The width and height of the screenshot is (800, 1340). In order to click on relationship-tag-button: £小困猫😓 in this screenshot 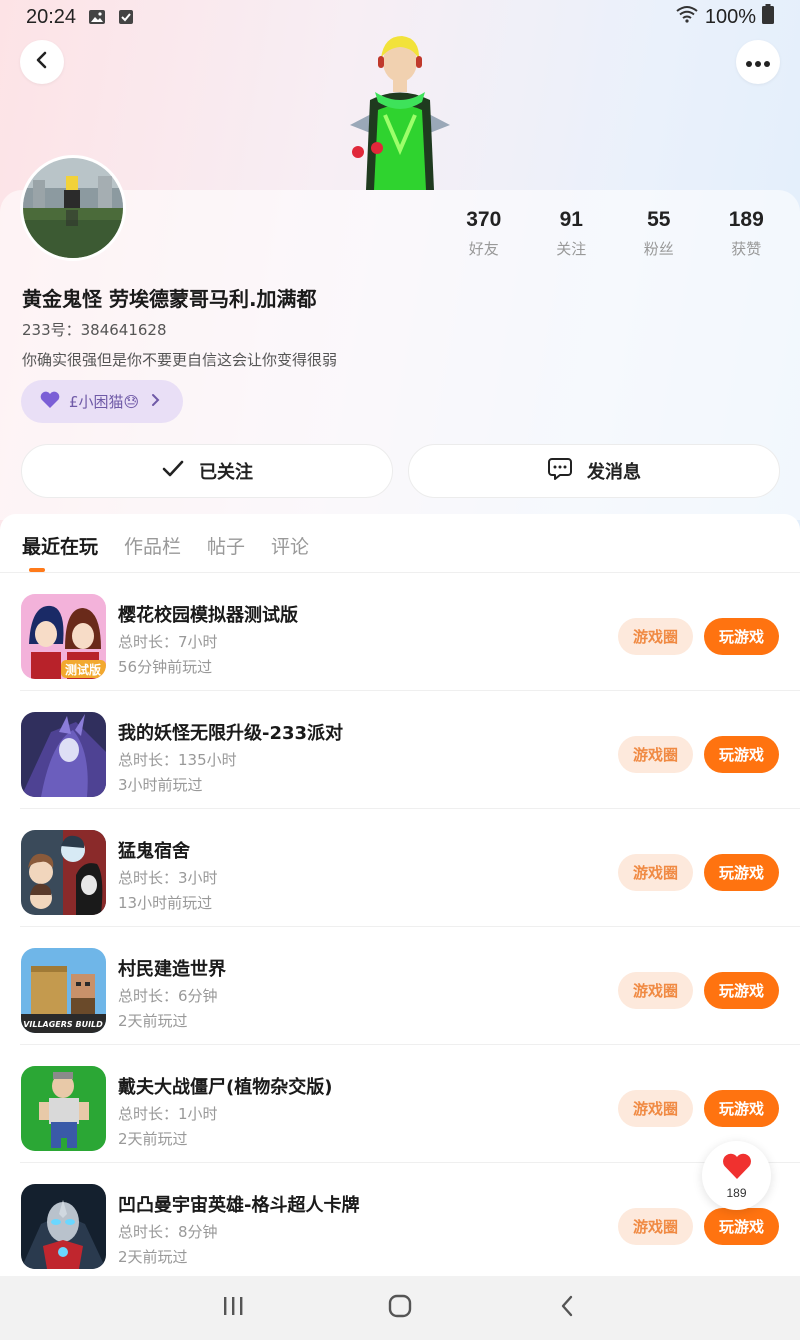, I will do `click(102, 401)`.